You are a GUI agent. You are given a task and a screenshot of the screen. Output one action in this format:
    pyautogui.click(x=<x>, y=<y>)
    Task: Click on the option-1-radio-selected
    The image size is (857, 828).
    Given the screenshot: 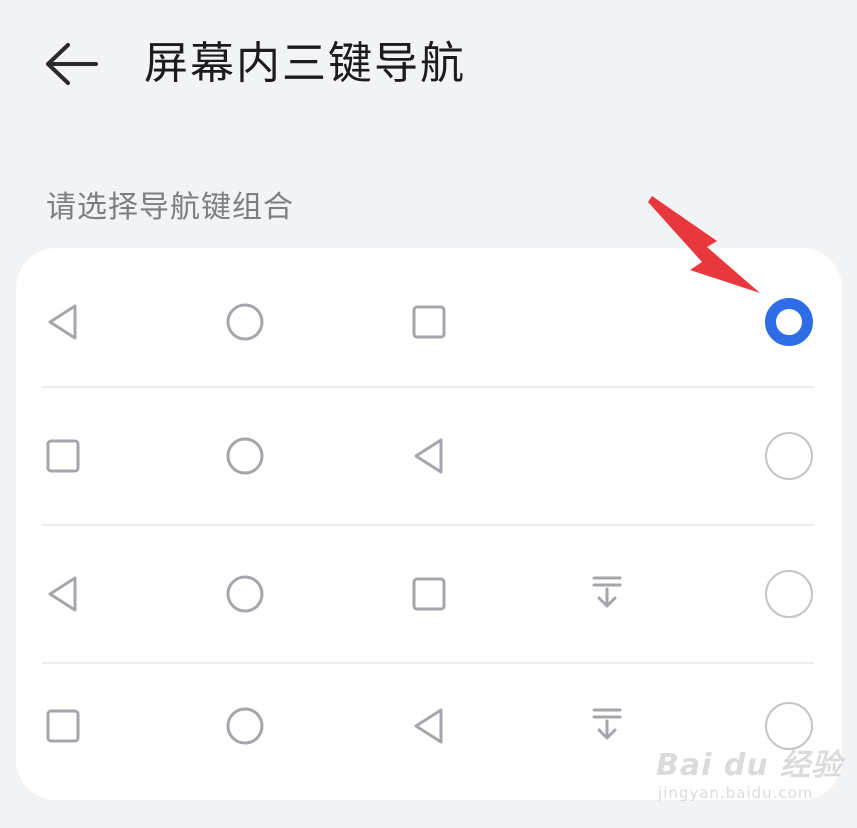 What is the action you would take?
    pyautogui.click(x=789, y=322)
    